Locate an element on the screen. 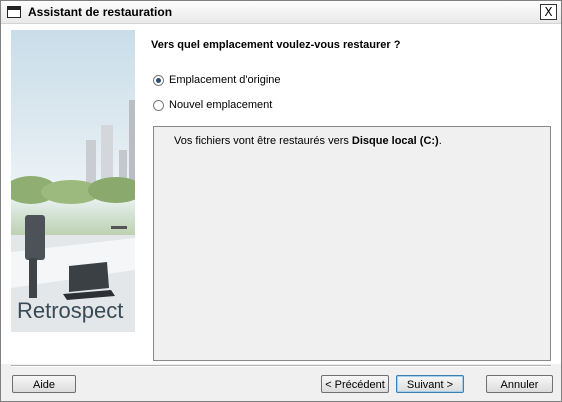 This screenshot has height=402, width=562. option-original-location: Emplacement d'origine is located at coordinates (217, 80).